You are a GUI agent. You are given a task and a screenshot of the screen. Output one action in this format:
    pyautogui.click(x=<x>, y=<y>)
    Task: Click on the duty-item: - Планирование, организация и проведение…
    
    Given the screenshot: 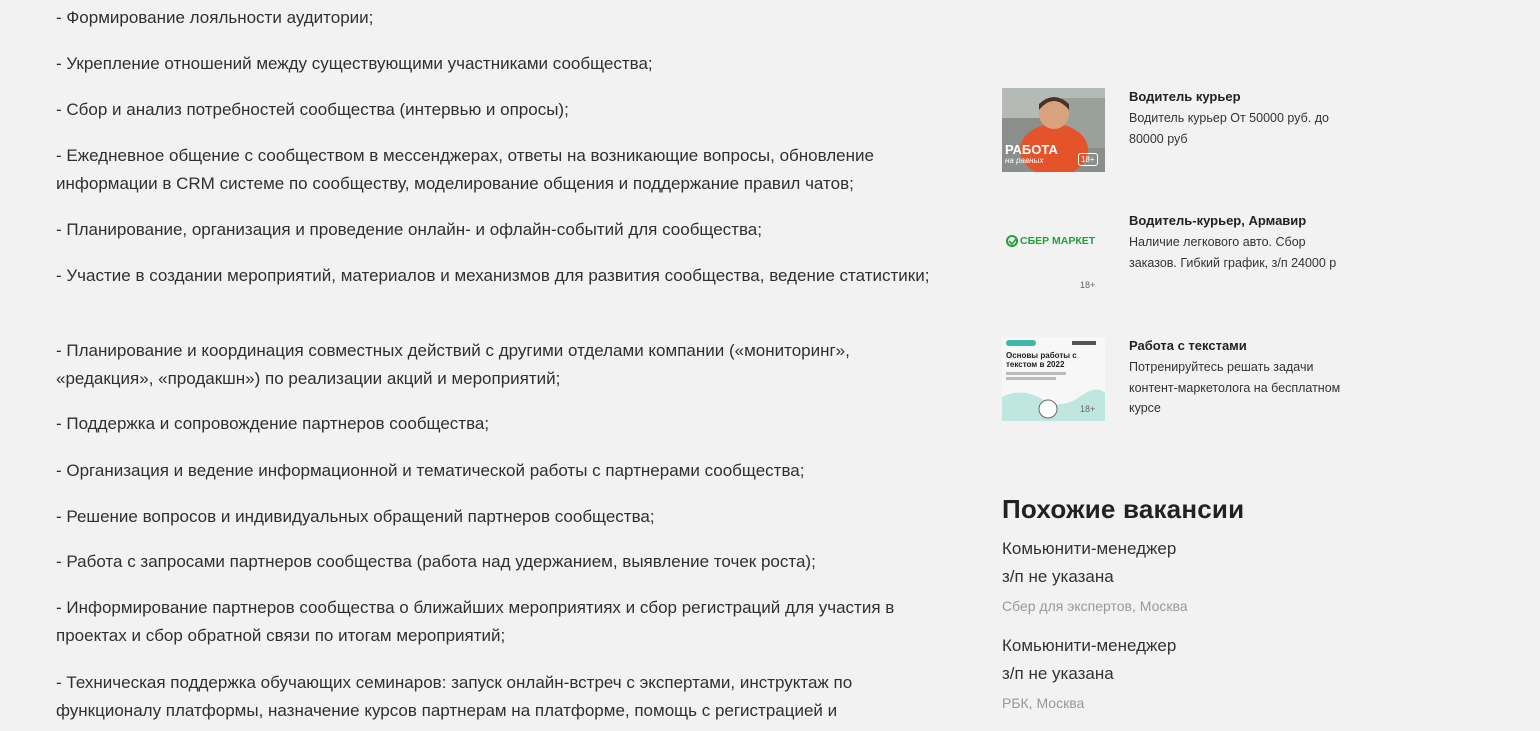 What is the action you would take?
    pyautogui.click(x=409, y=229)
    